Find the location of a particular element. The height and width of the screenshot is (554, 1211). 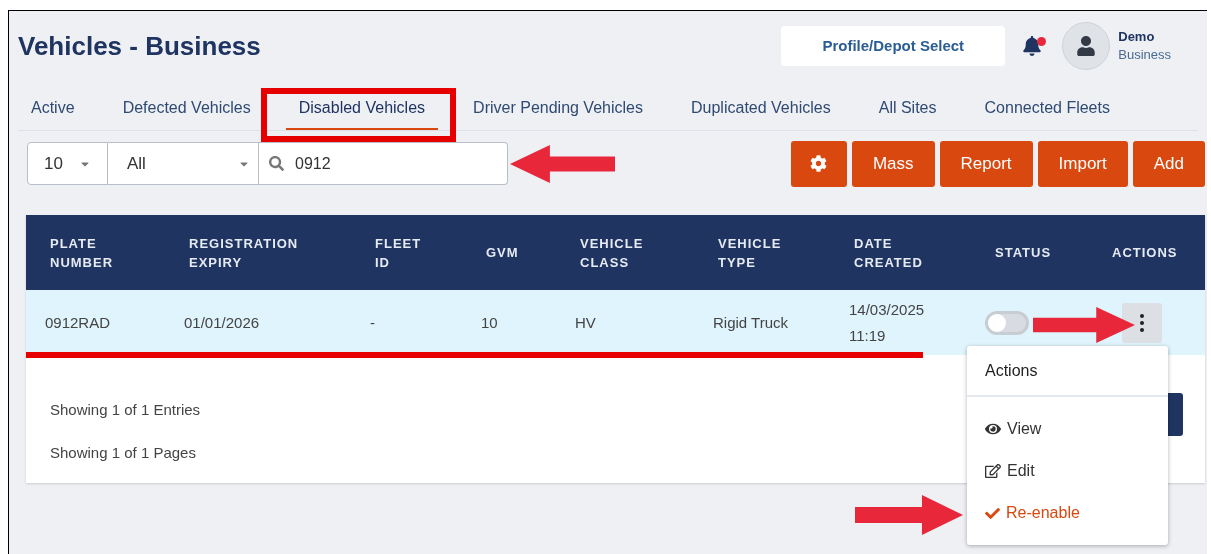

more-options-button is located at coordinates (1142, 322).